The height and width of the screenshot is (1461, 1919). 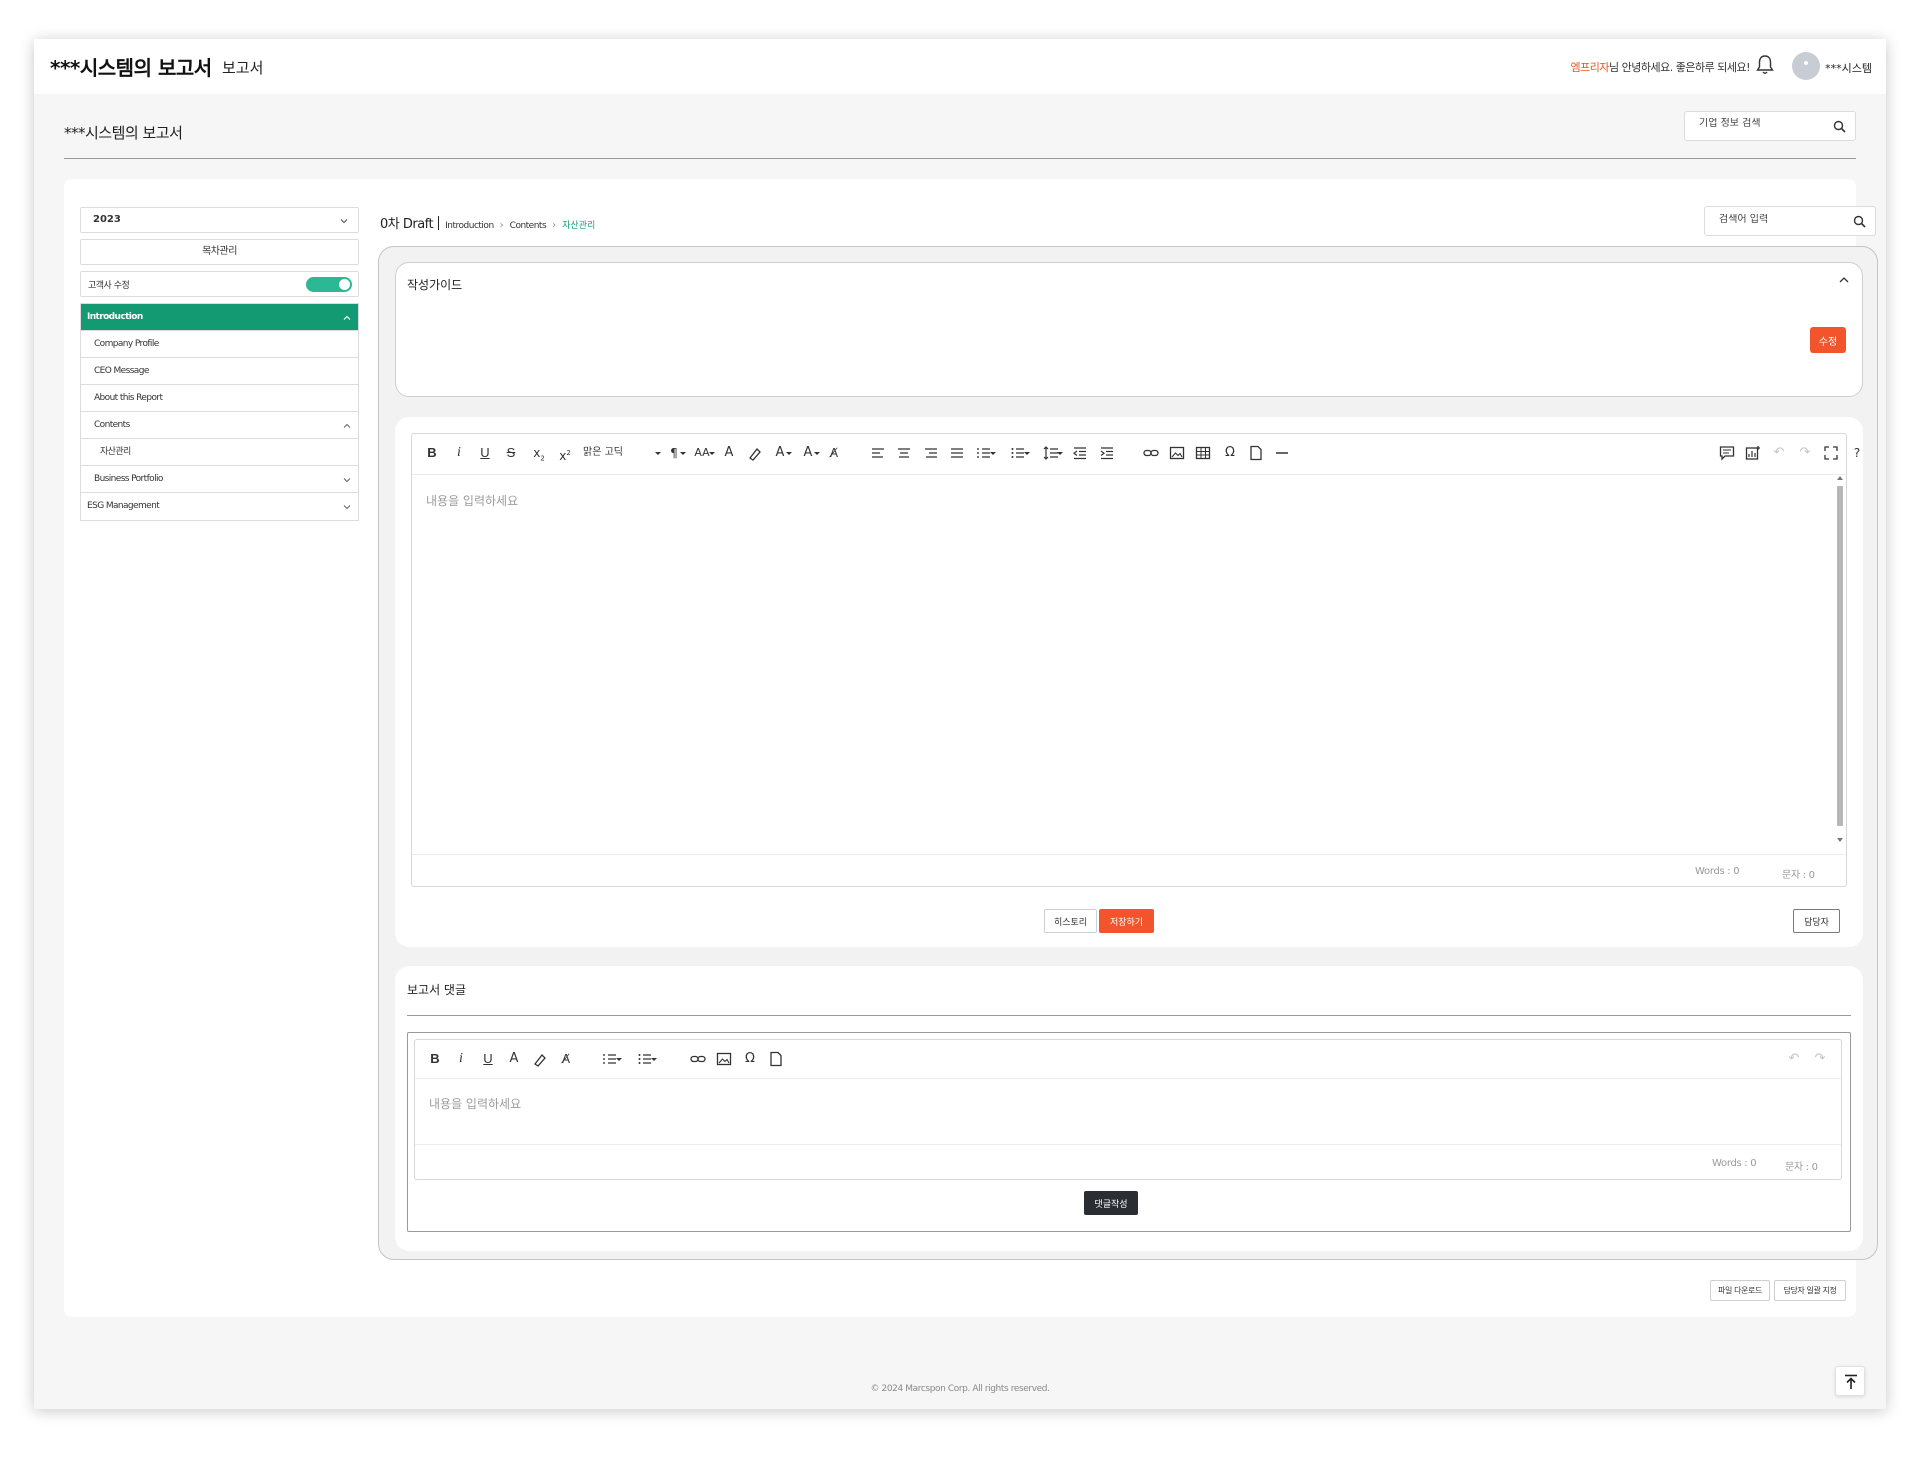 What do you see at coordinates (1816, 921) in the screenshot?
I see `assignee-button: 담당자` at bounding box center [1816, 921].